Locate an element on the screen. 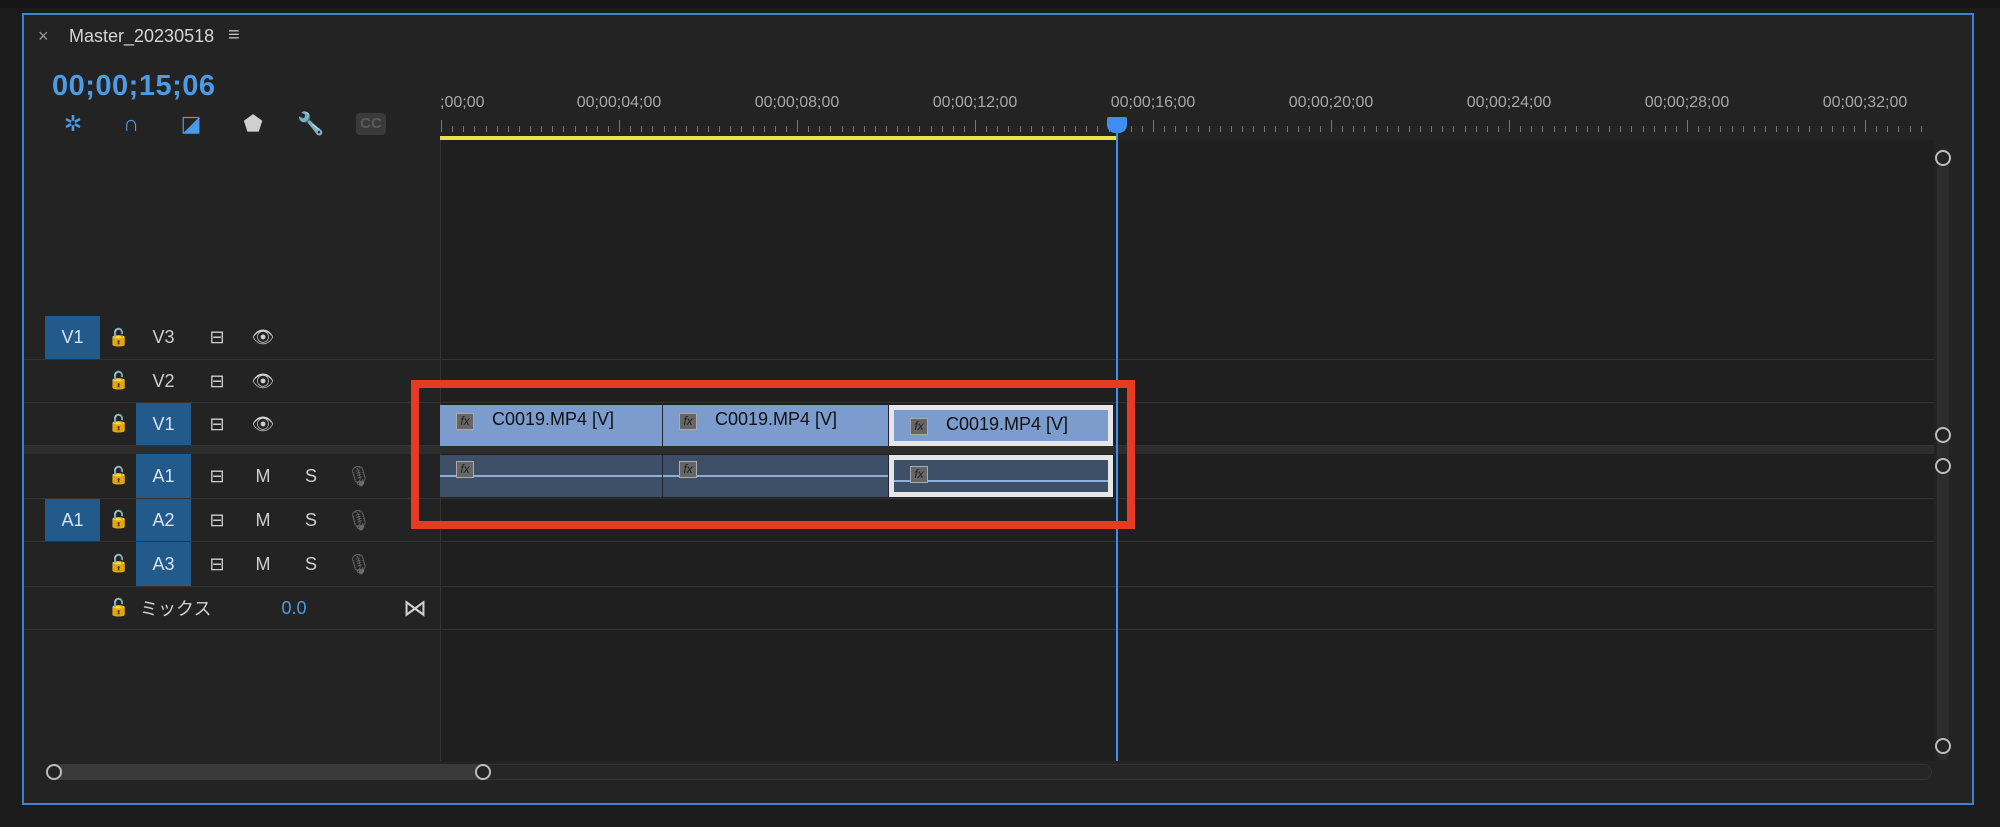 The image size is (2000, 827). horizontal-scroll-thumb is located at coordinates (266, 772).